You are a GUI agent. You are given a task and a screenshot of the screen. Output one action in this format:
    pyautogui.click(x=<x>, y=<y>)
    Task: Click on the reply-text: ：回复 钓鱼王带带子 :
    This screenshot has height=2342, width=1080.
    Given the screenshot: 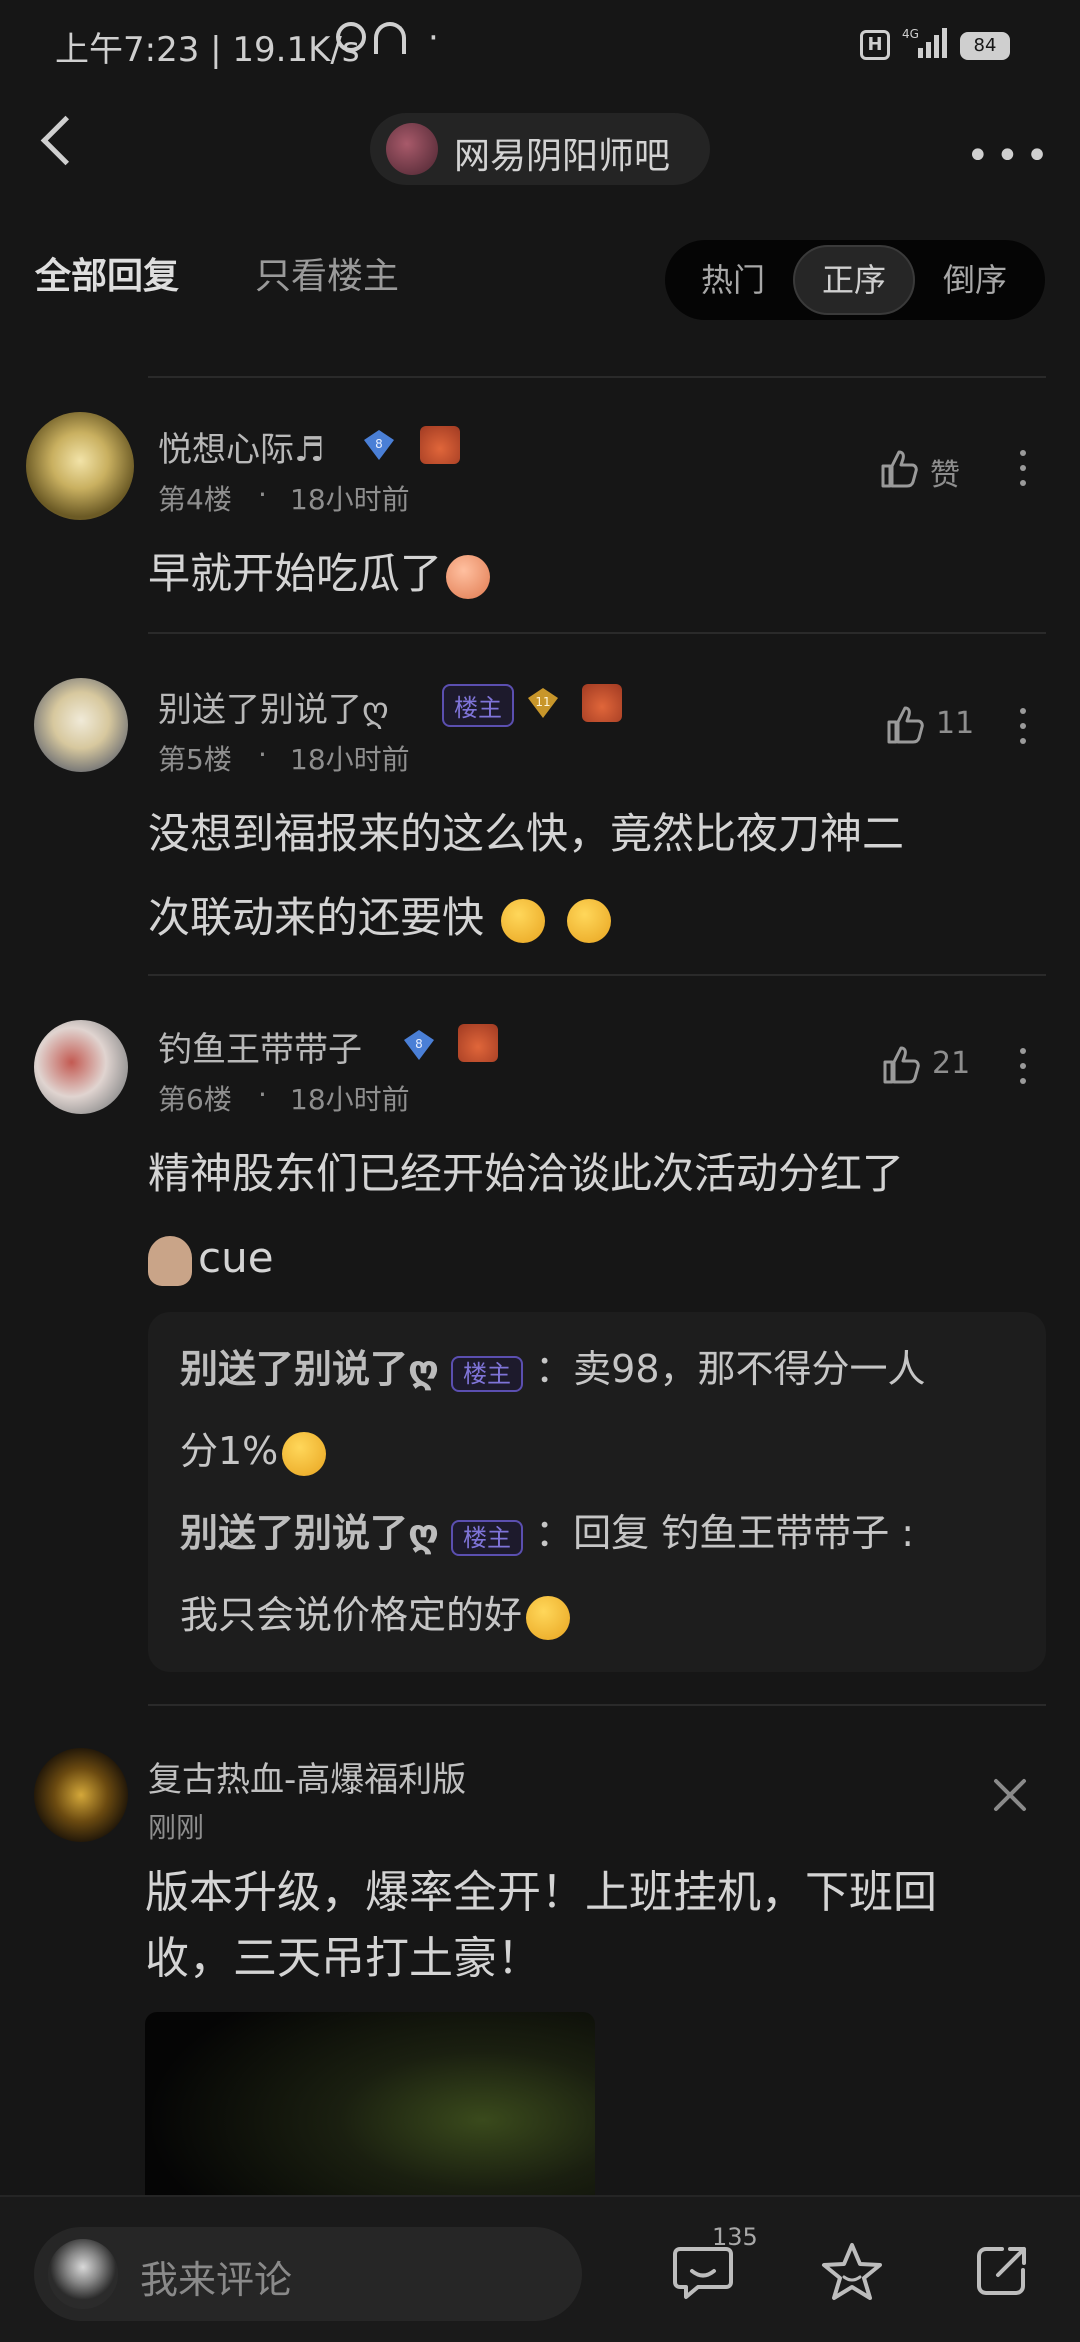 What is the action you would take?
    pyautogui.click(x=725, y=1533)
    